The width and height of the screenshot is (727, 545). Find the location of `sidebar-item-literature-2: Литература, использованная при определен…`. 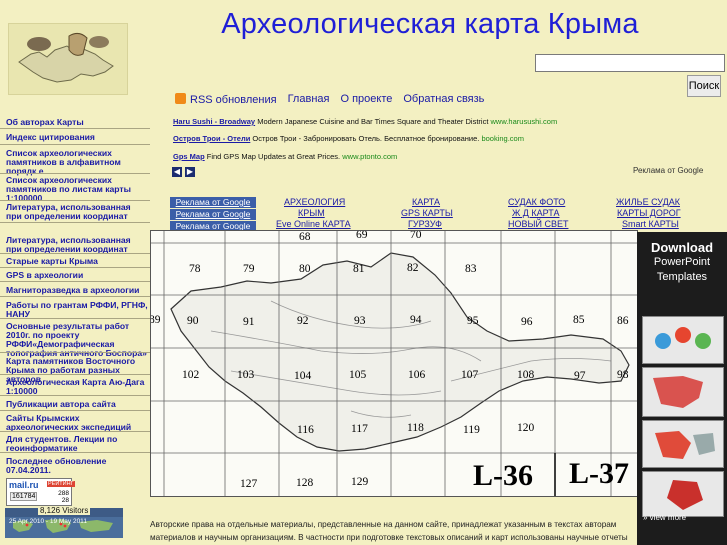

sidebar-item-literature-2: Литература, использованная при определен… is located at coordinates (77, 245).